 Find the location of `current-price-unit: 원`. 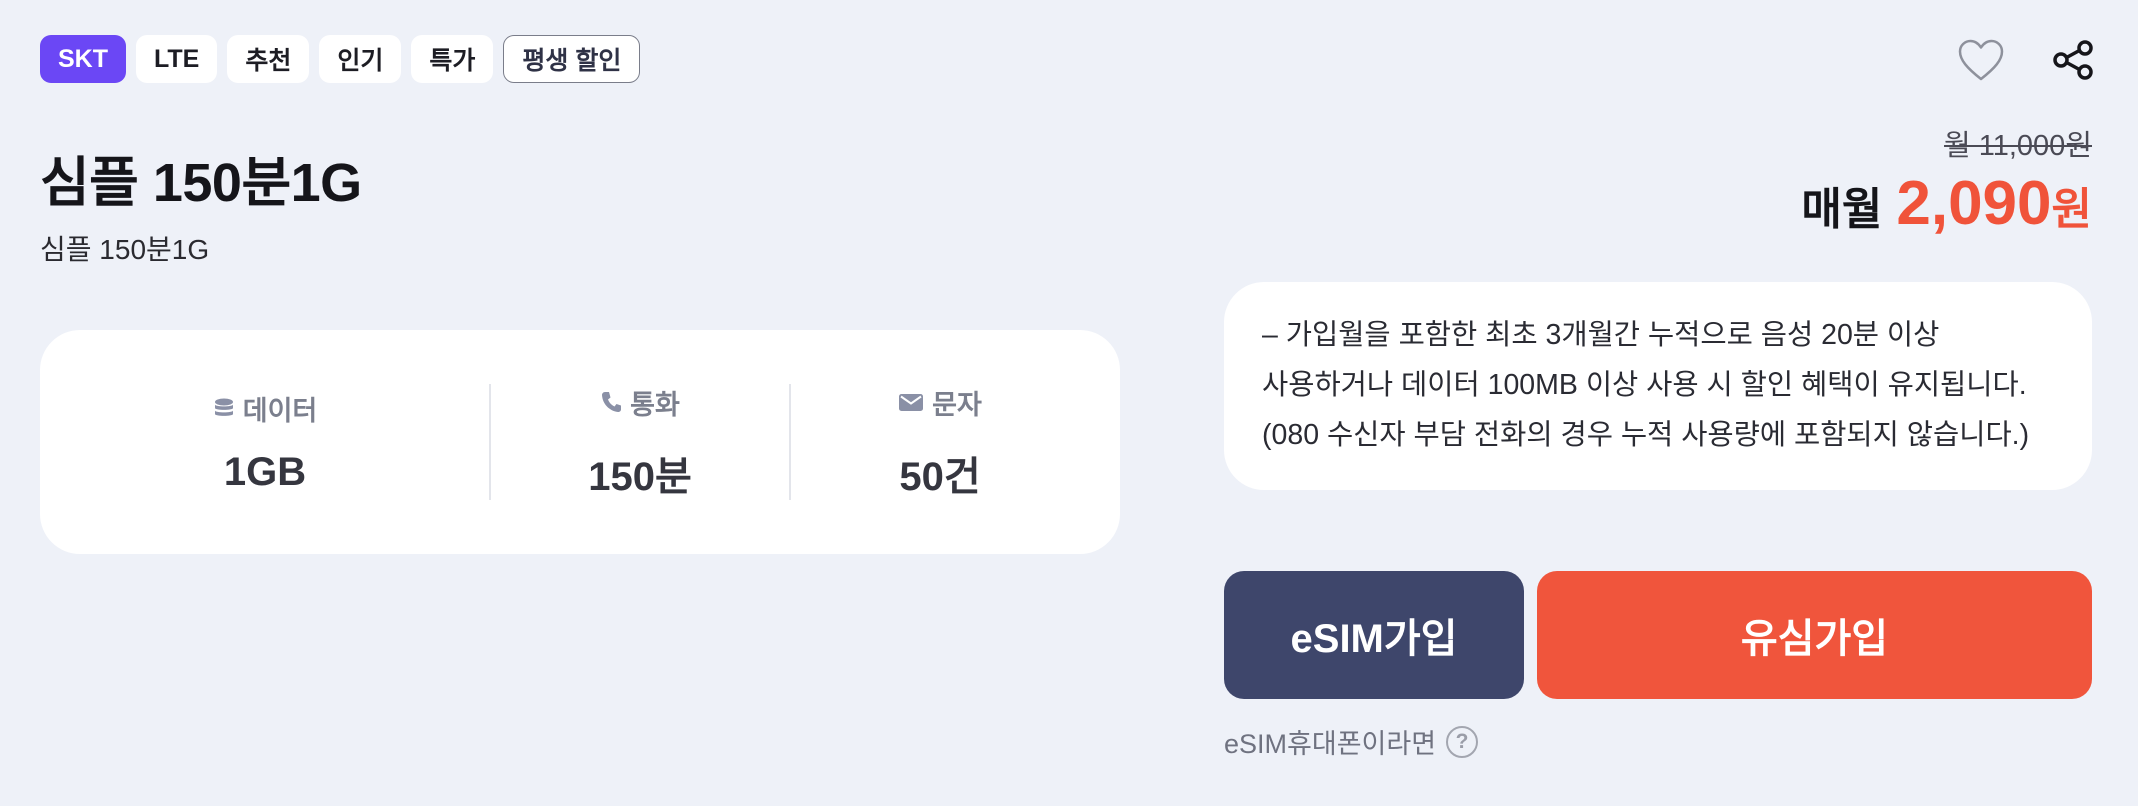

current-price-unit: 원 is located at coordinates (2071, 209).